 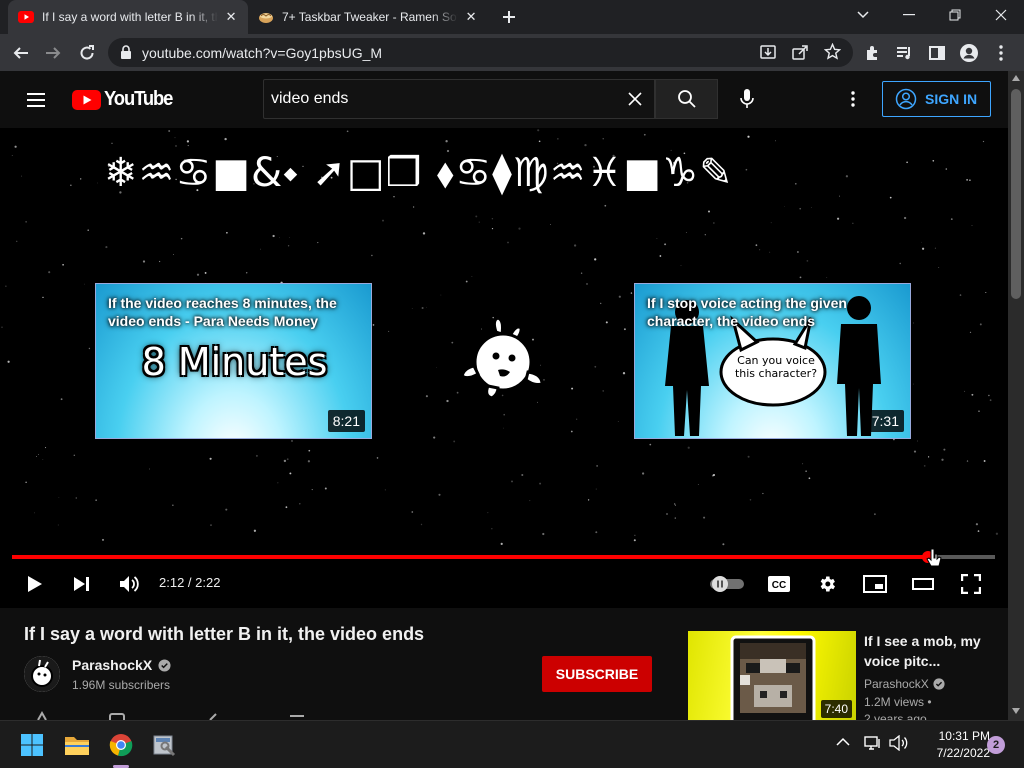 I want to click on tab-taskbar-tweaker: 7+ Taskbar Tweaker - Ramen Software ✕, so click(x=368, y=17).